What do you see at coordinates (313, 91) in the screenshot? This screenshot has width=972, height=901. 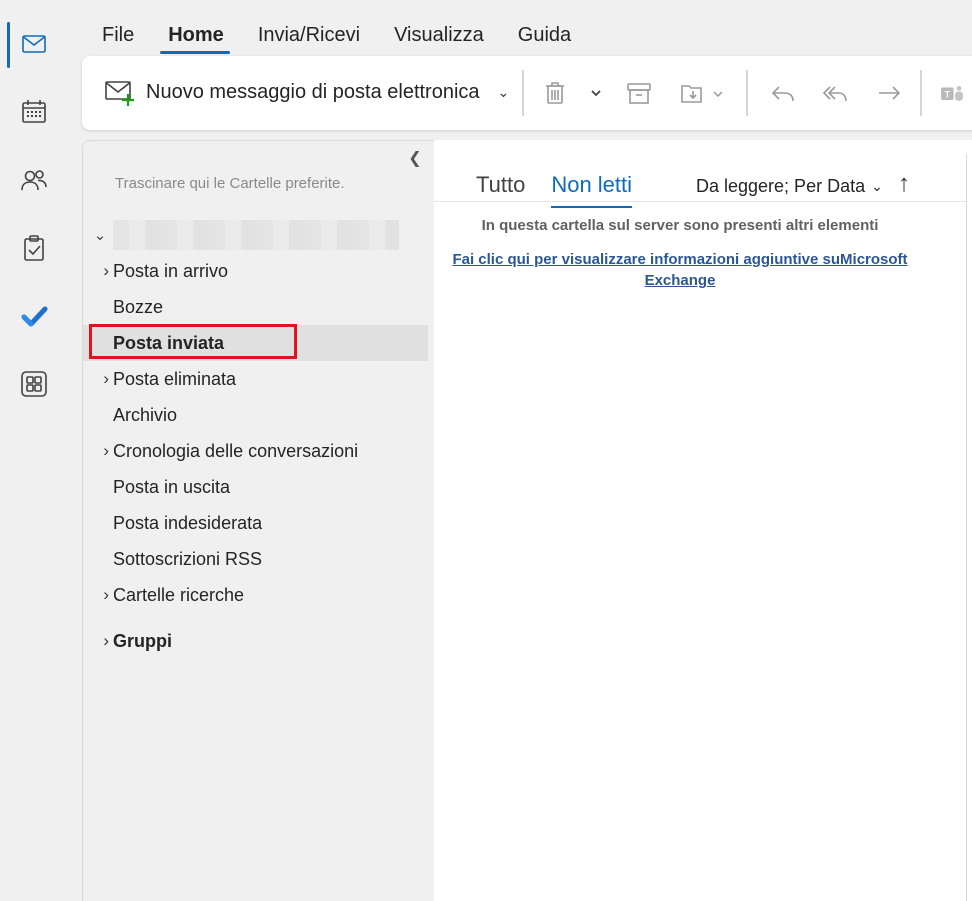 I see `new-message-label: Nuovo messaggio di posta elettronica` at bounding box center [313, 91].